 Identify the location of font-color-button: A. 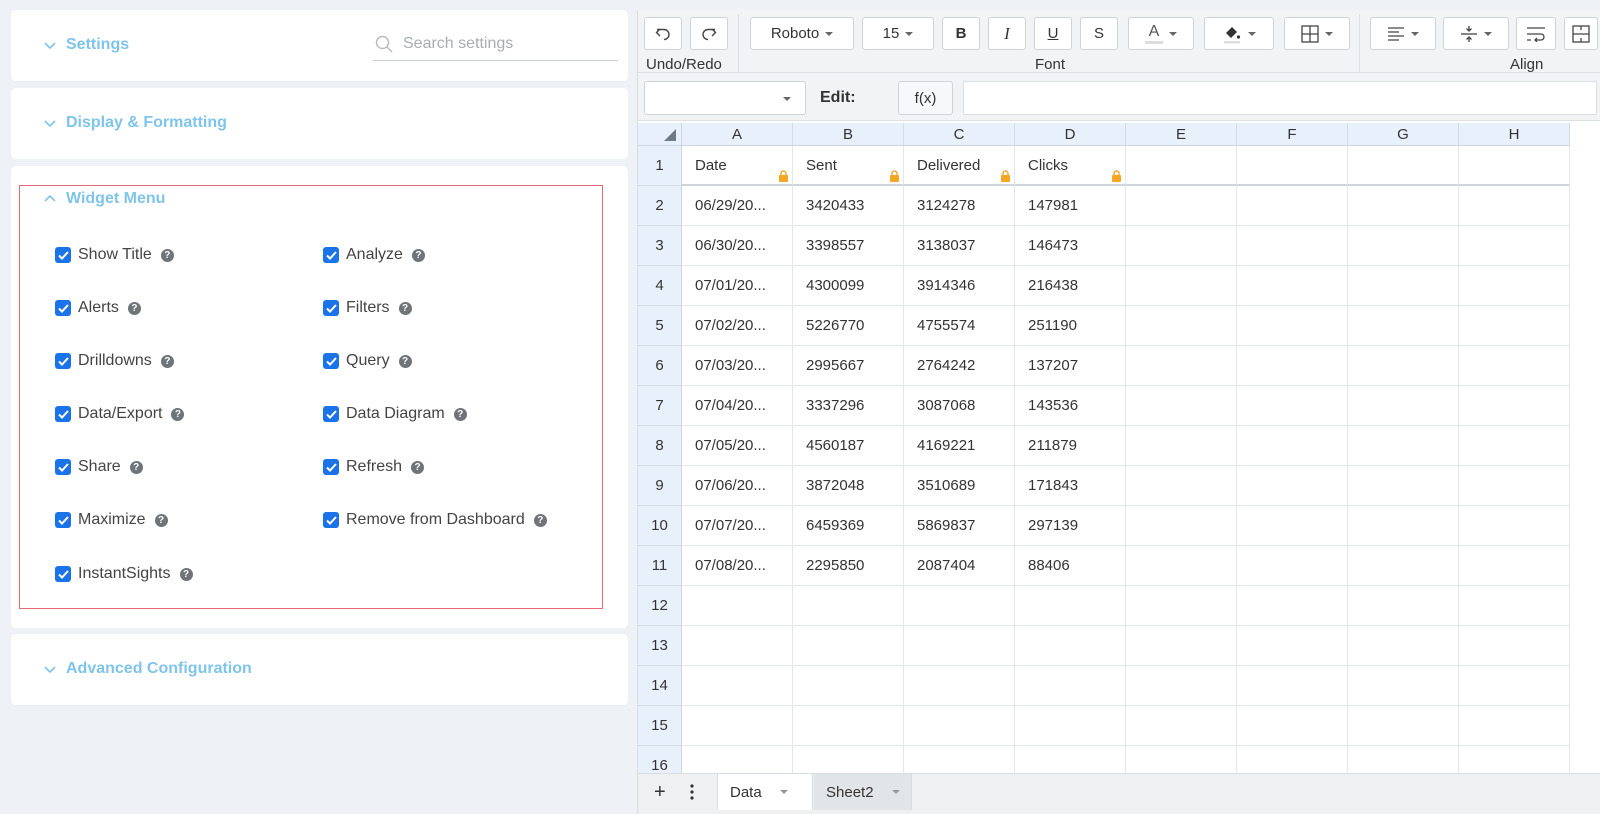
(1161, 33).